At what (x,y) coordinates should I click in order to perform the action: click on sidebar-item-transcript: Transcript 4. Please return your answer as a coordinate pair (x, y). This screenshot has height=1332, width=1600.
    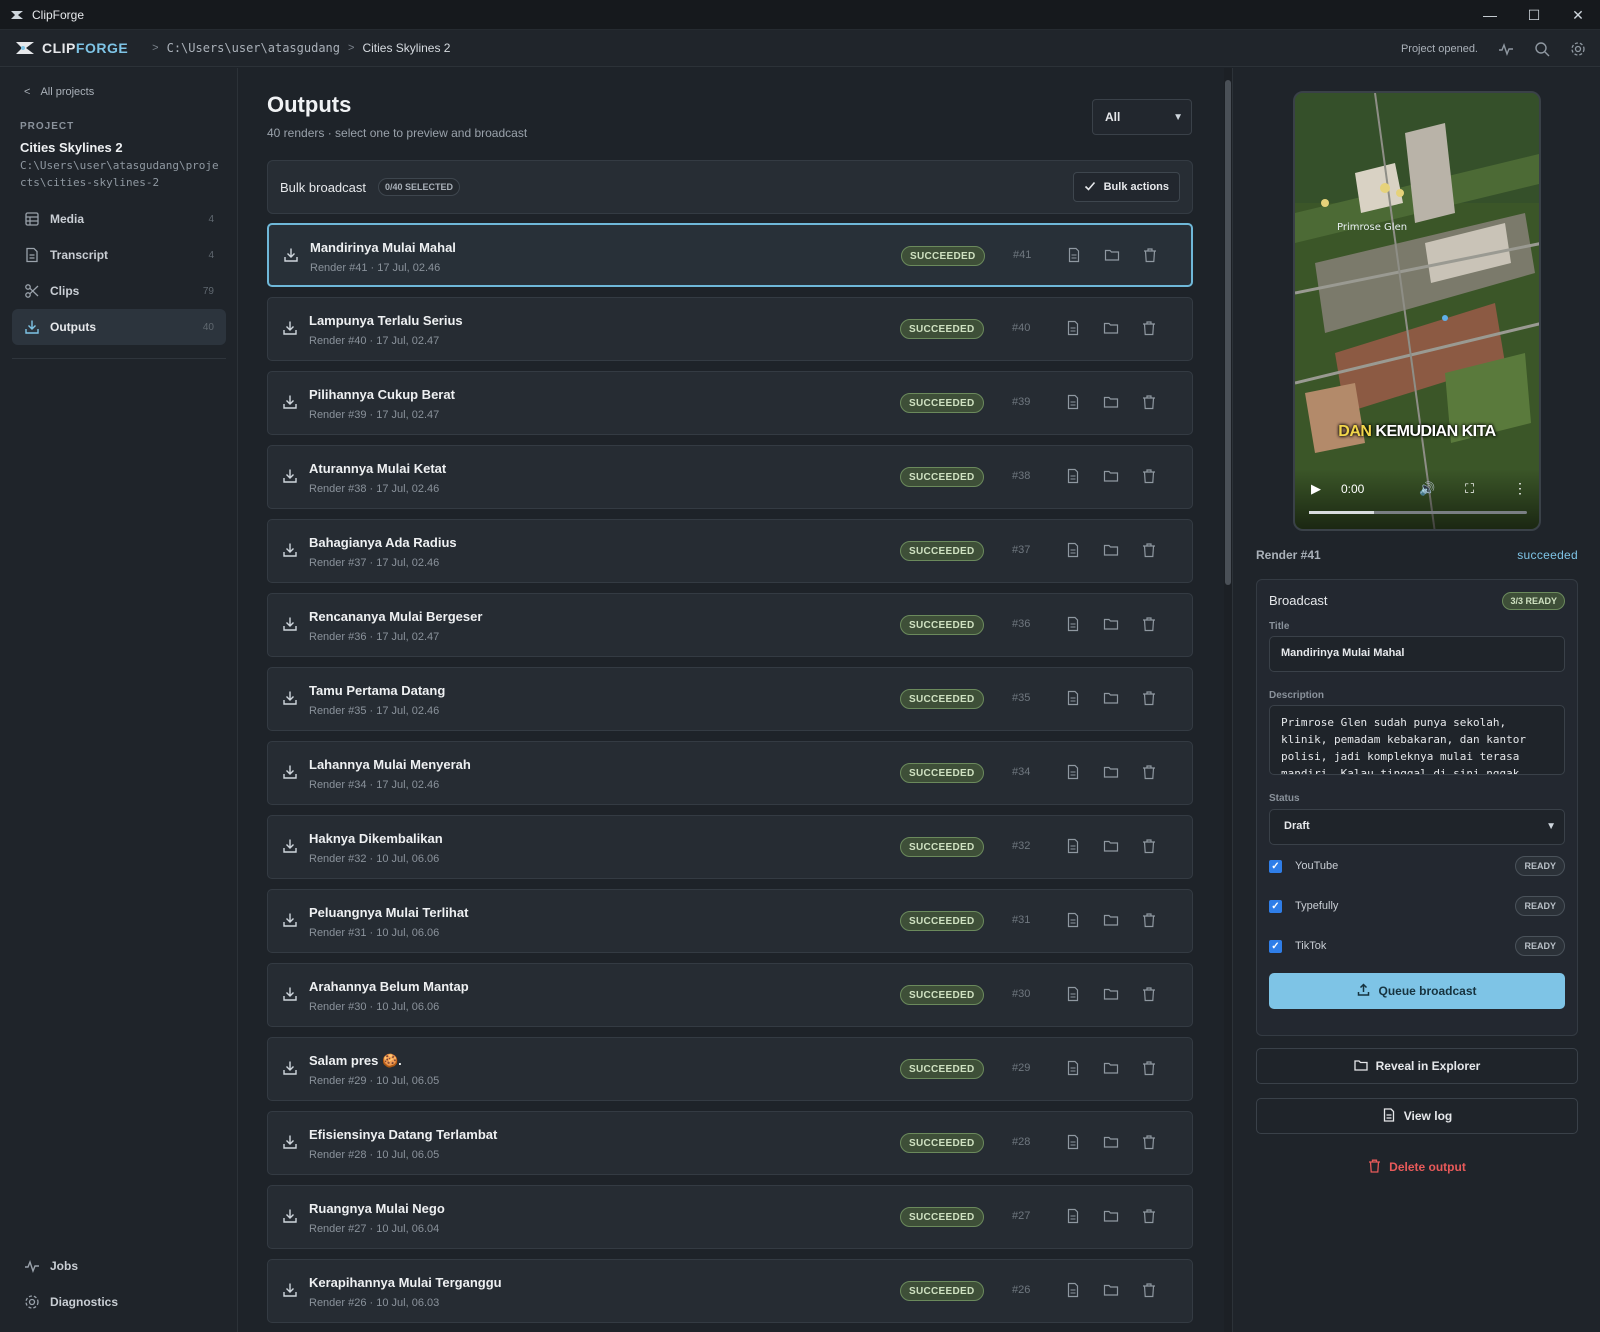
    Looking at the image, I should click on (119, 255).